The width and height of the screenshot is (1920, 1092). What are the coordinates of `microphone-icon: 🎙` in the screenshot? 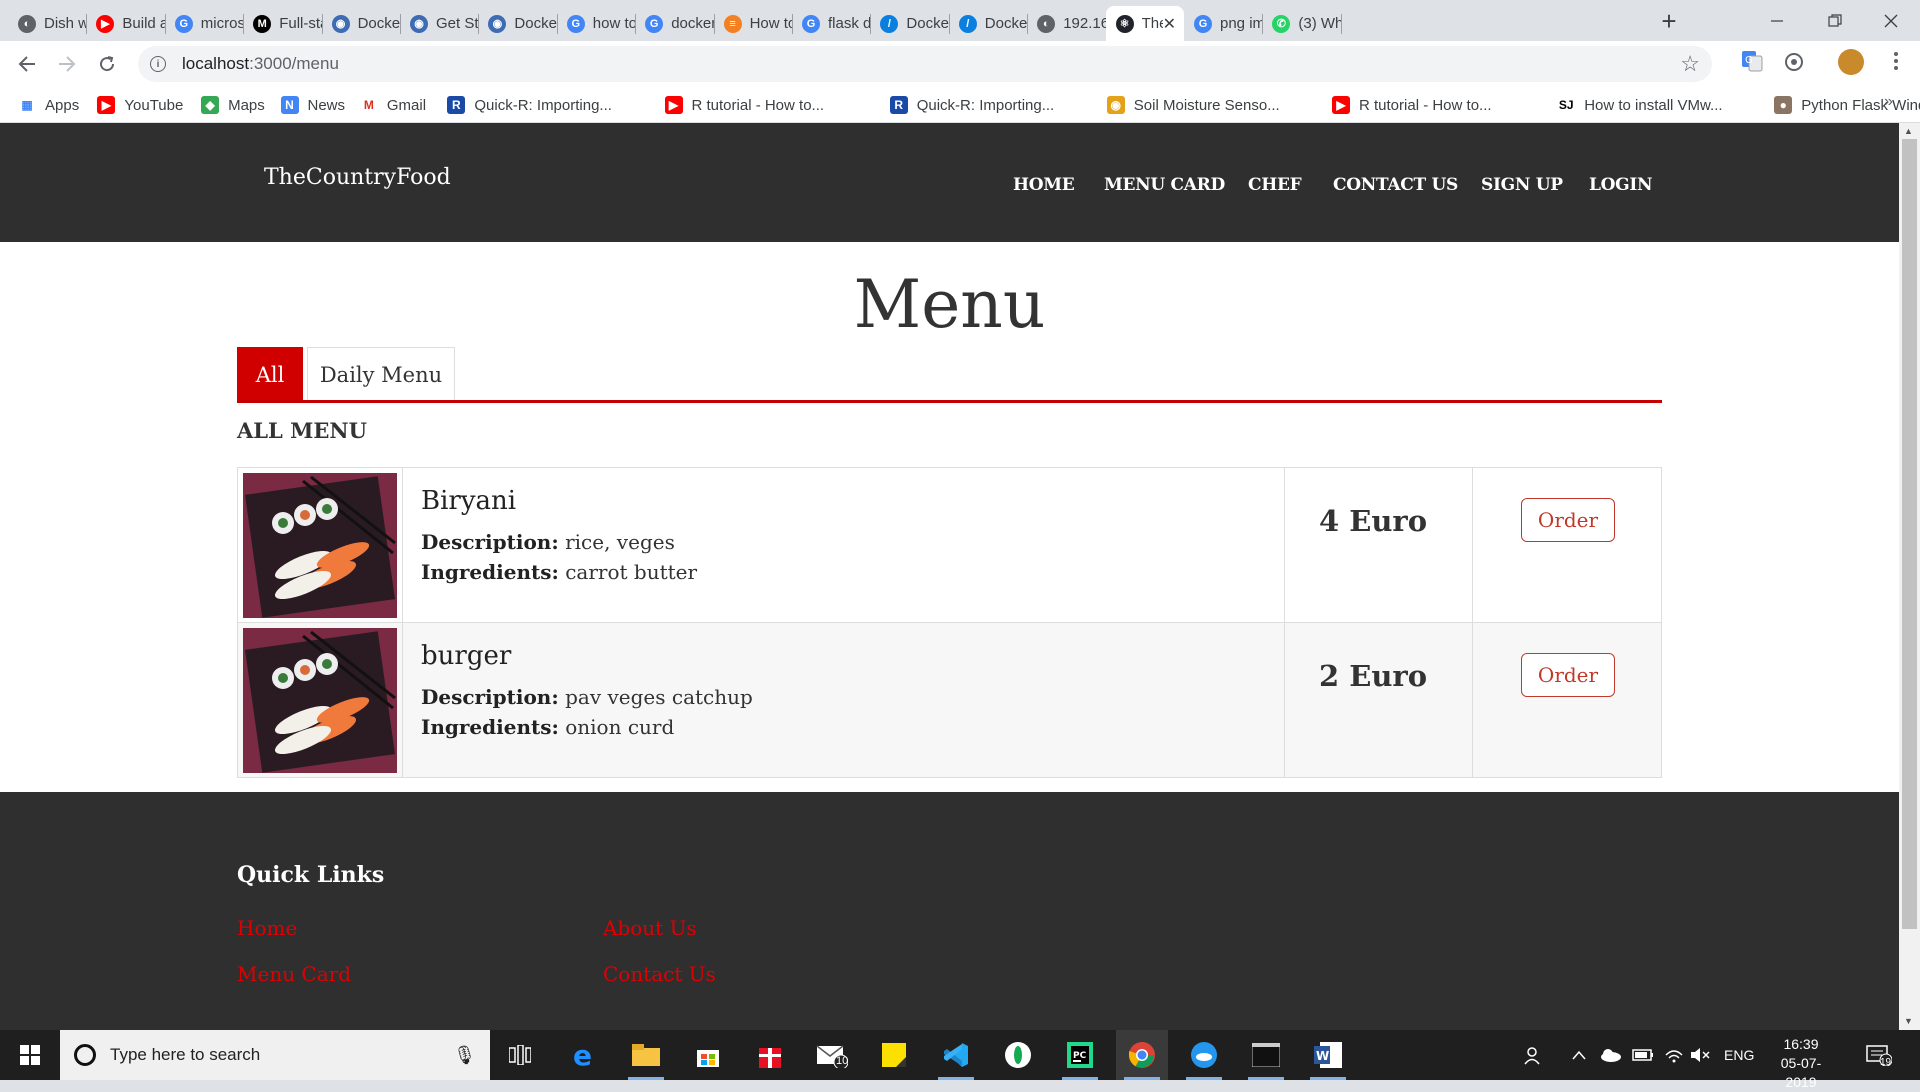 It's located at (464, 1055).